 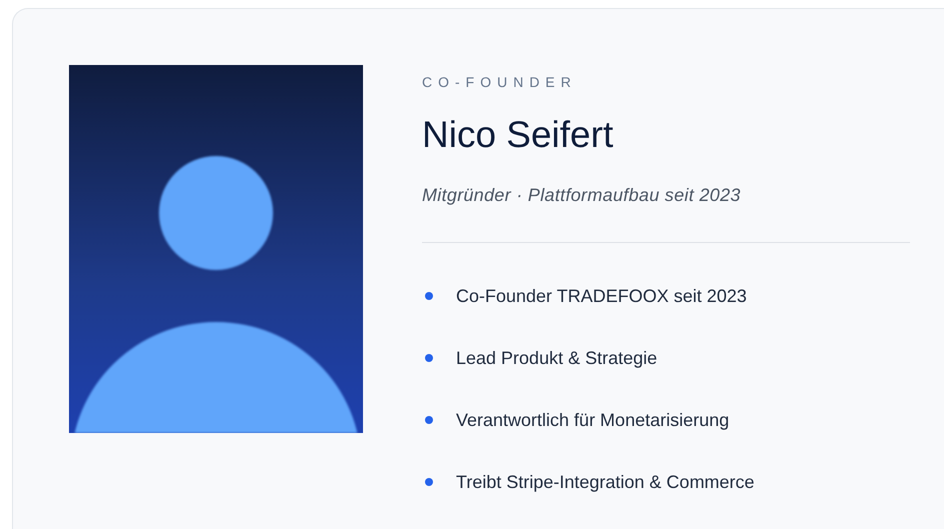 What do you see at coordinates (601, 296) in the screenshot?
I see `highlight-text: Co-Founder TRADEFOOX seit 2023` at bounding box center [601, 296].